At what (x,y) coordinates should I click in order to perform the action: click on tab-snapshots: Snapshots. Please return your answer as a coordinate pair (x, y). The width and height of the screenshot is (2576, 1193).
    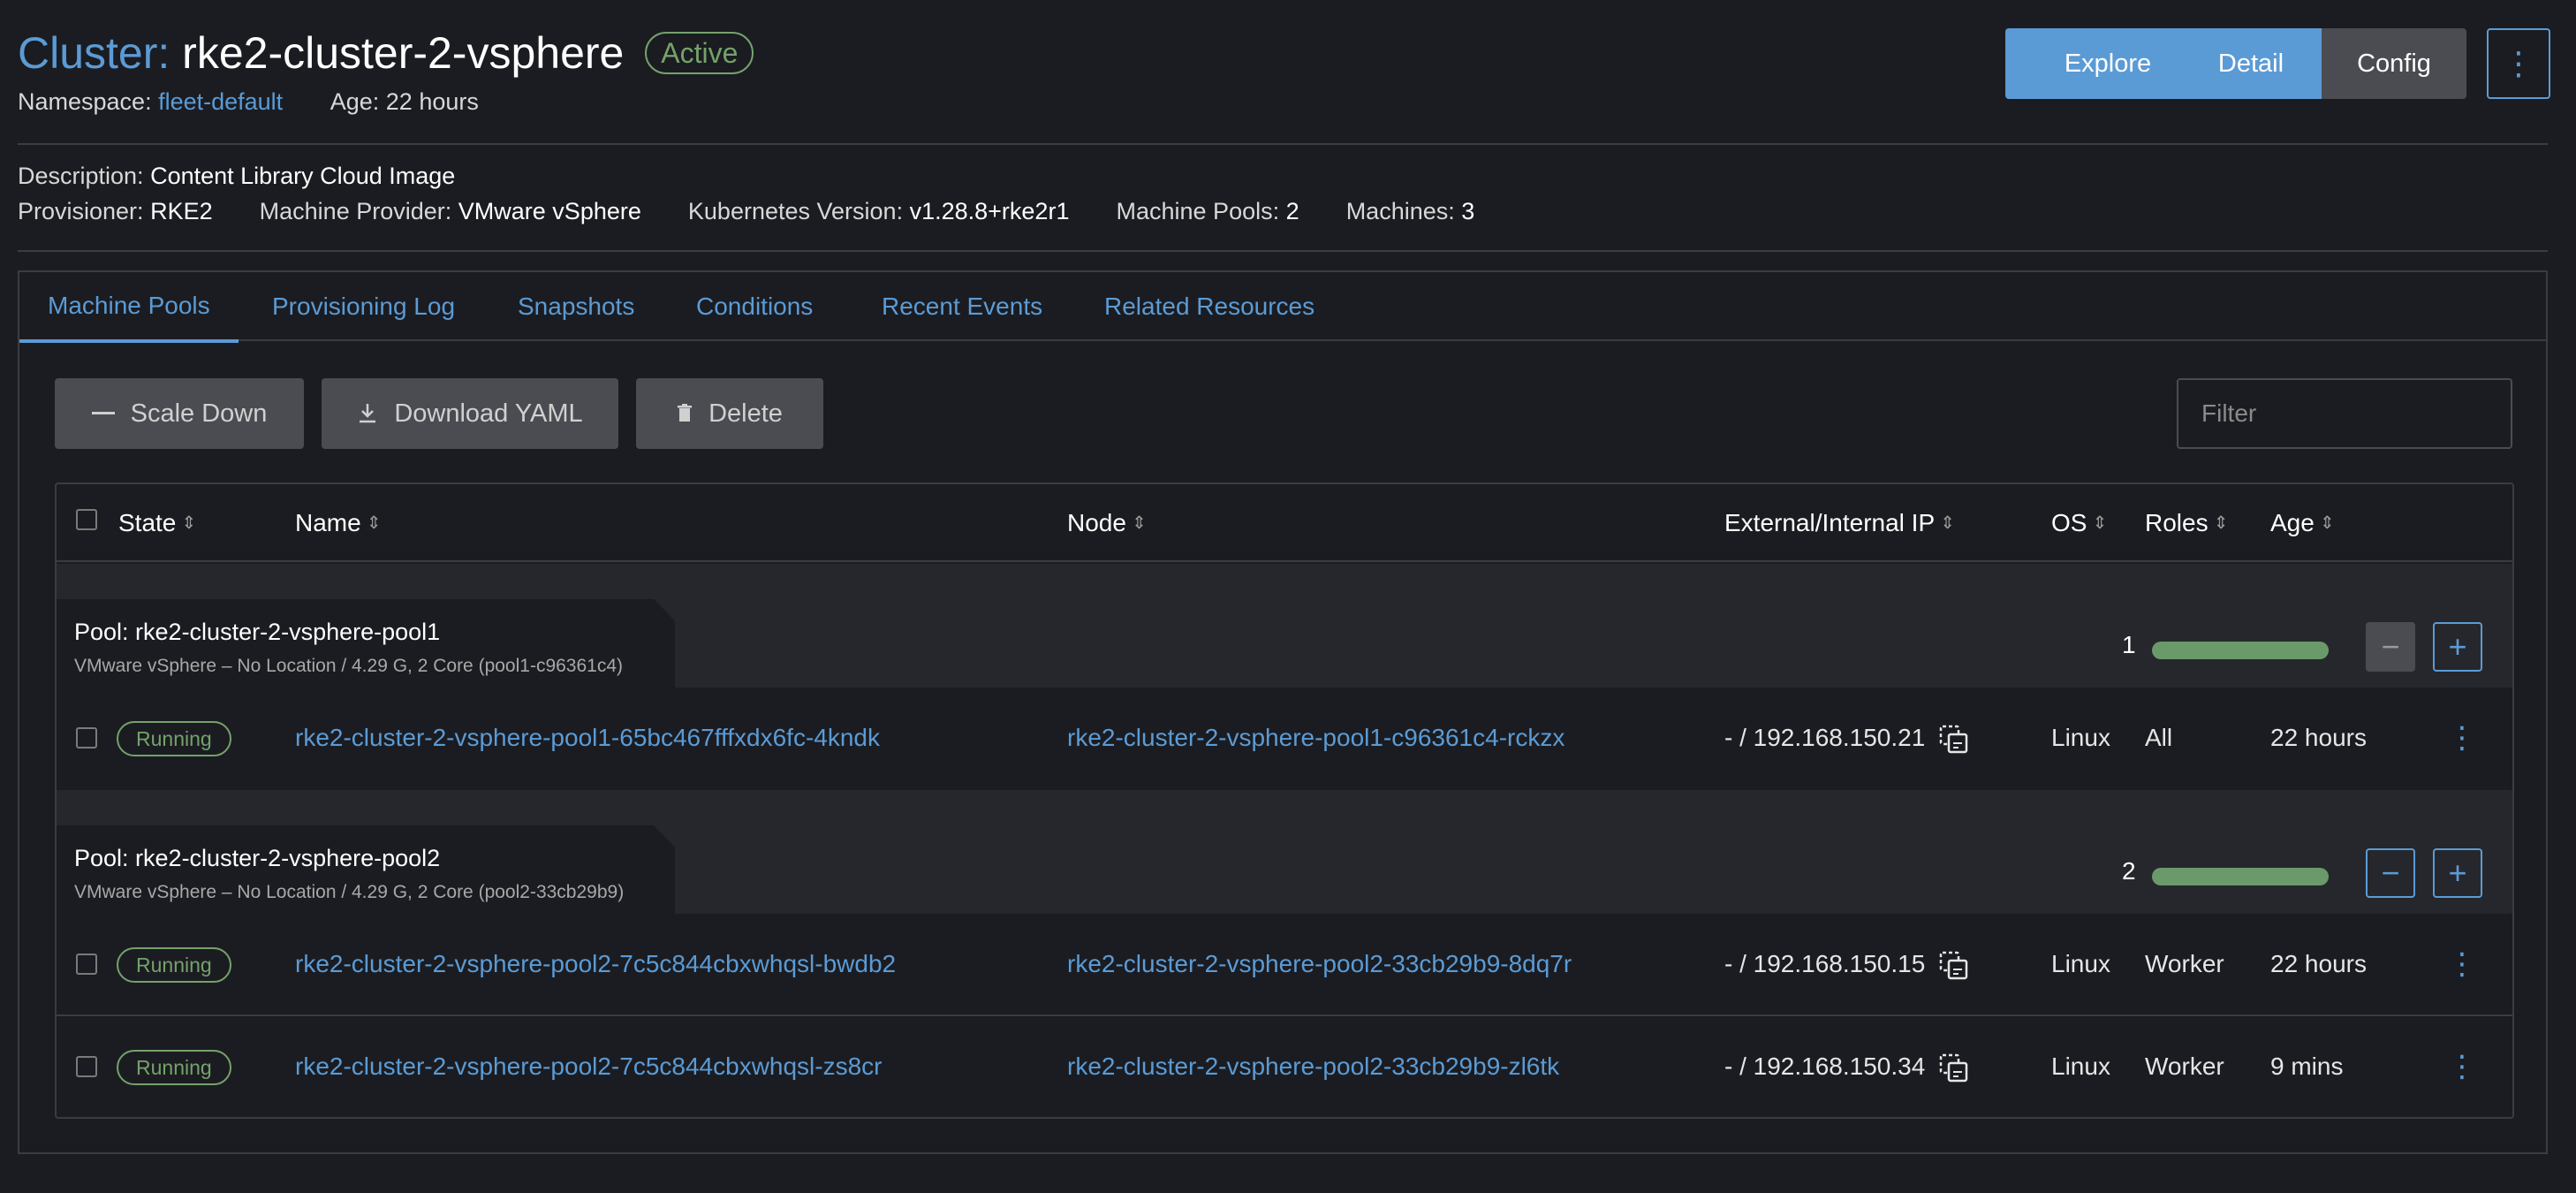
    Looking at the image, I should click on (576, 306).